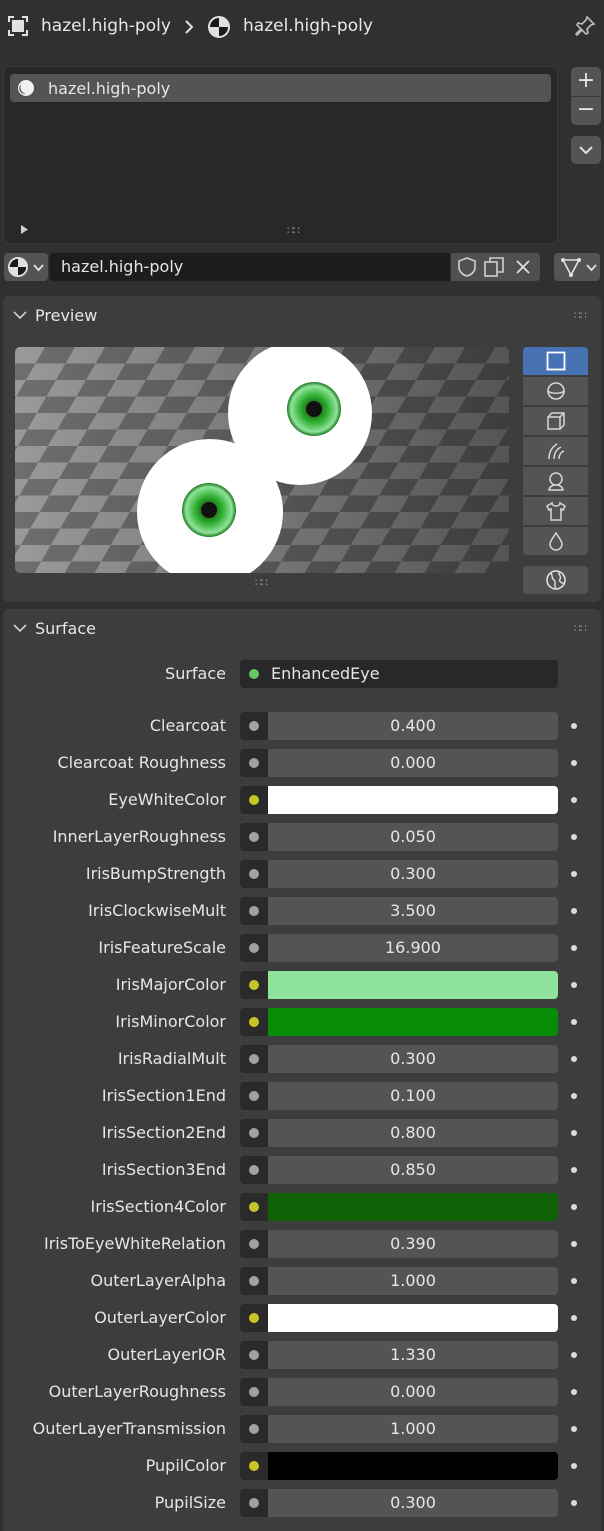 The width and height of the screenshot is (604, 1531). Describe the element at coordinates (250, 267) in the screenshot. I see `material-name-field: hazel.high-poly` at that location.